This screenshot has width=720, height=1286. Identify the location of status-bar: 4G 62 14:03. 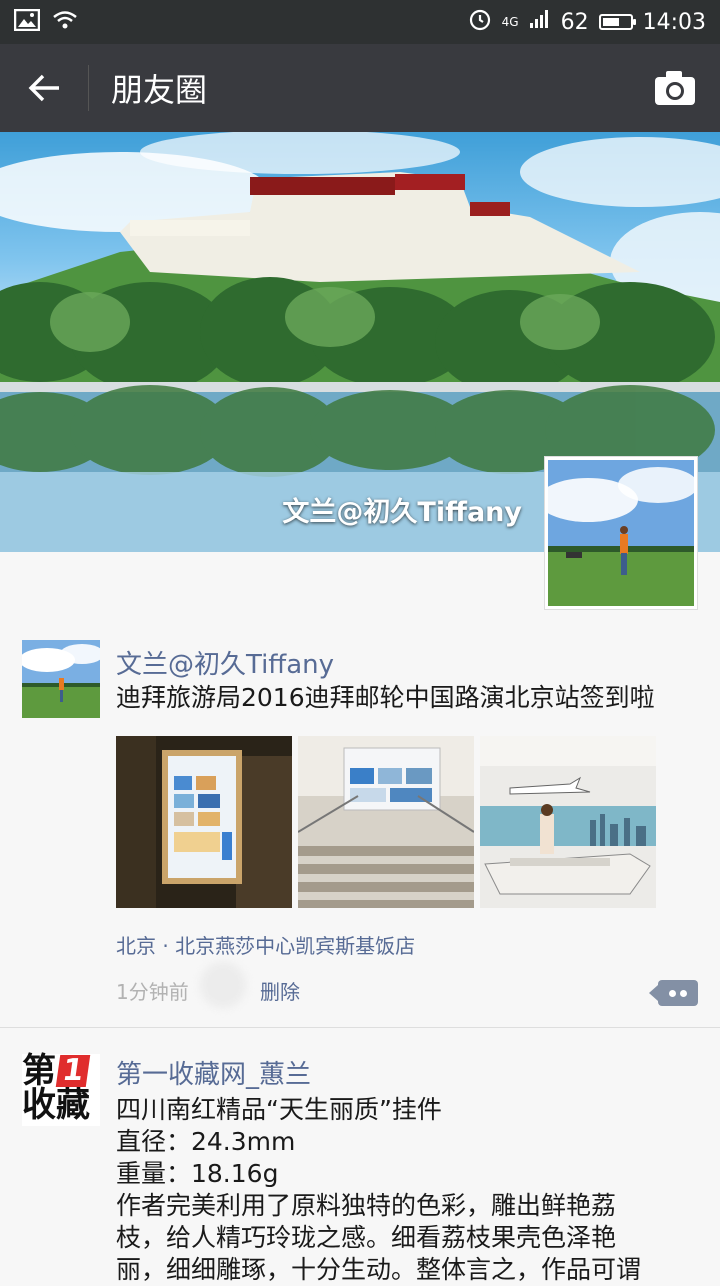
(360, 22).